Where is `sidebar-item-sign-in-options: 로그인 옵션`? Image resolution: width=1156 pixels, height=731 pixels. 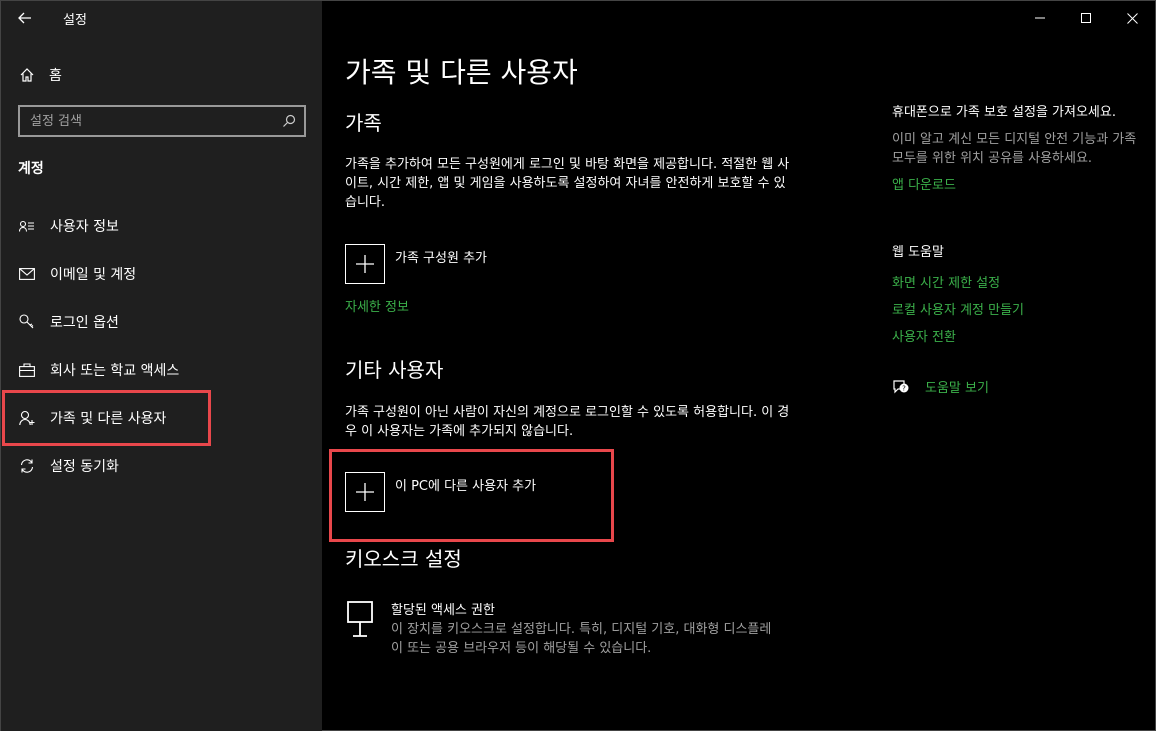
sidebar-item-sign-in-options: 로그인 옵션 is located at coordinates (161, 322).